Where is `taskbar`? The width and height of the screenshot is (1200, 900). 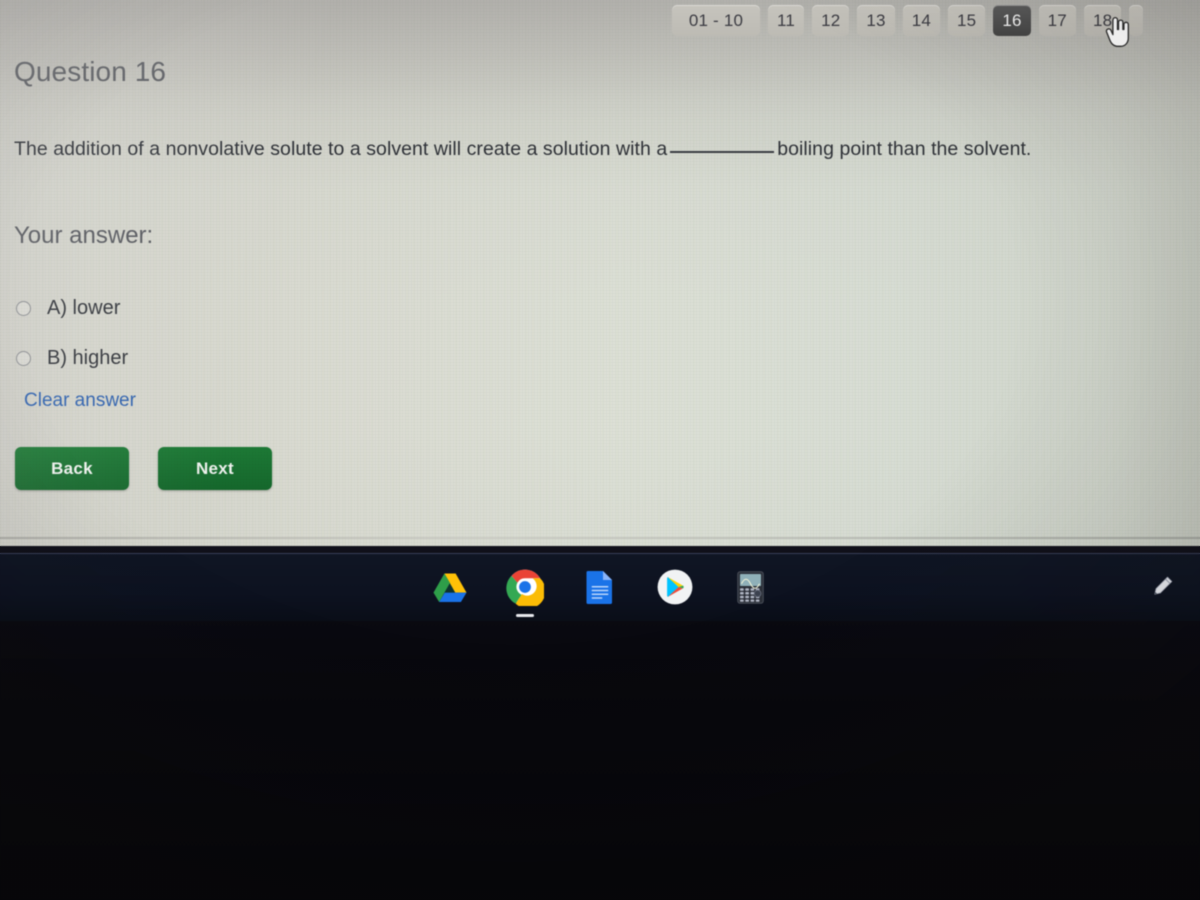
taskbar is located at coordinates (600, 587).